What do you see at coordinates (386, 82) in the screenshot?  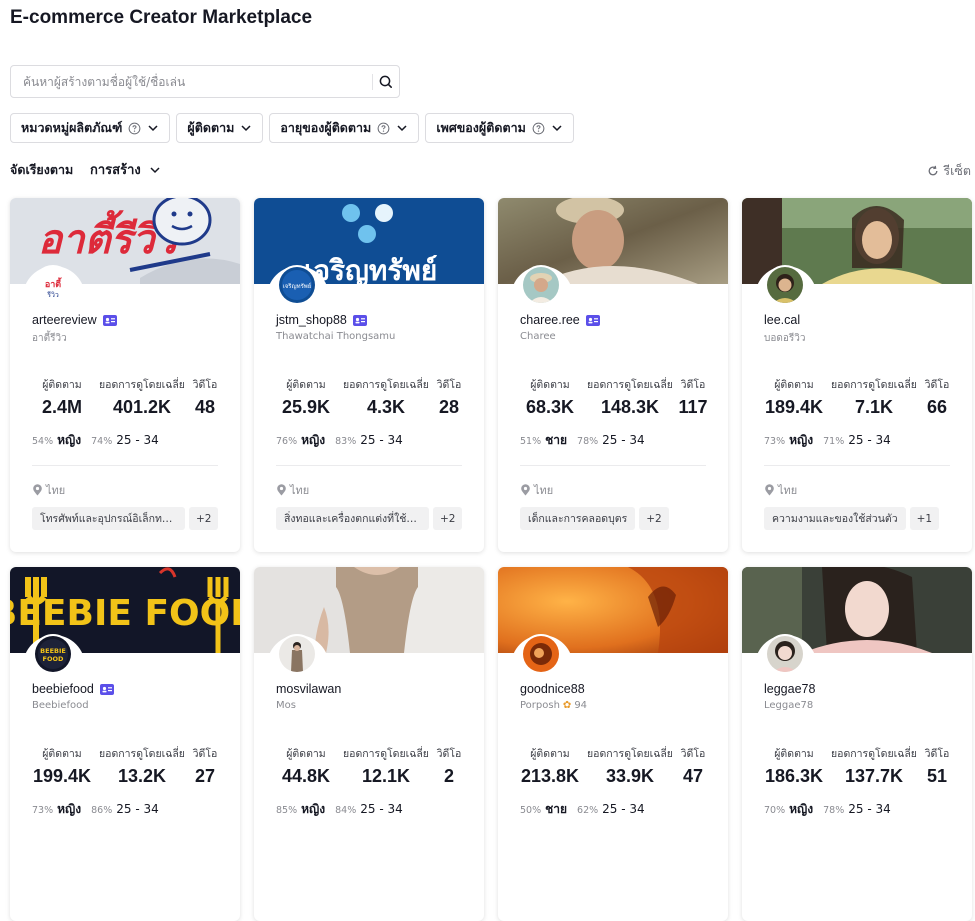 I see `search-icon` at bounding box center [386, 82].